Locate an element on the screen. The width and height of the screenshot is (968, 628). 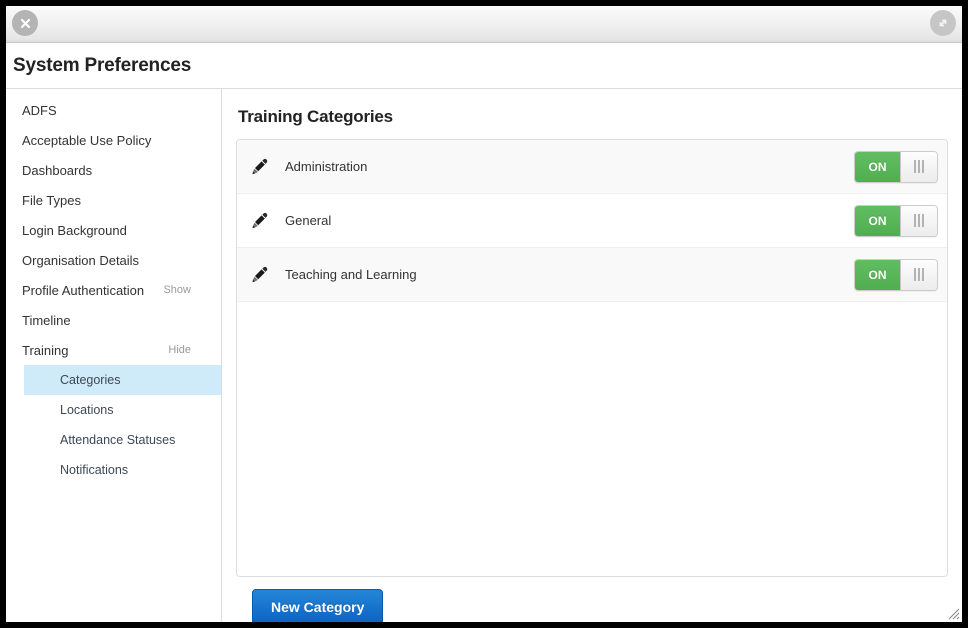
sidebar-item-training: Training Hide is located at coordinates (113, 350).